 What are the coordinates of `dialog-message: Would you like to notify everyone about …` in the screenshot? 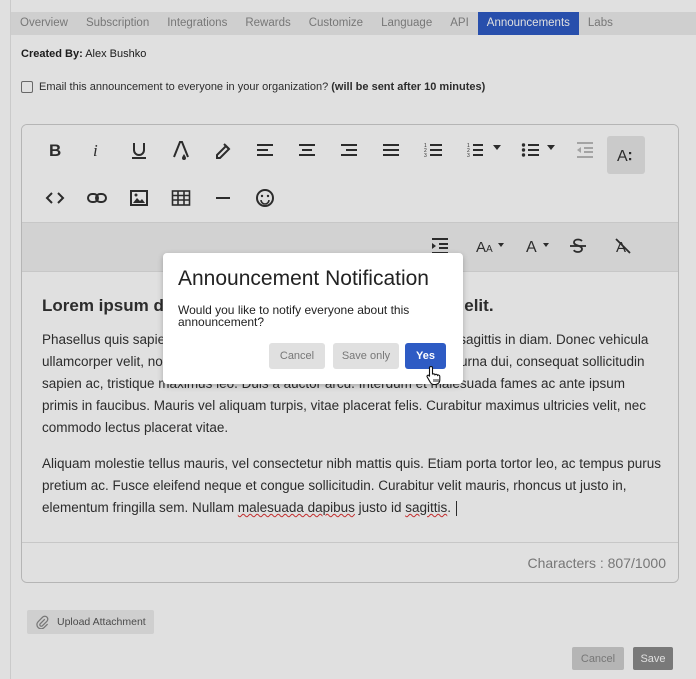 It's located at (294, 316).